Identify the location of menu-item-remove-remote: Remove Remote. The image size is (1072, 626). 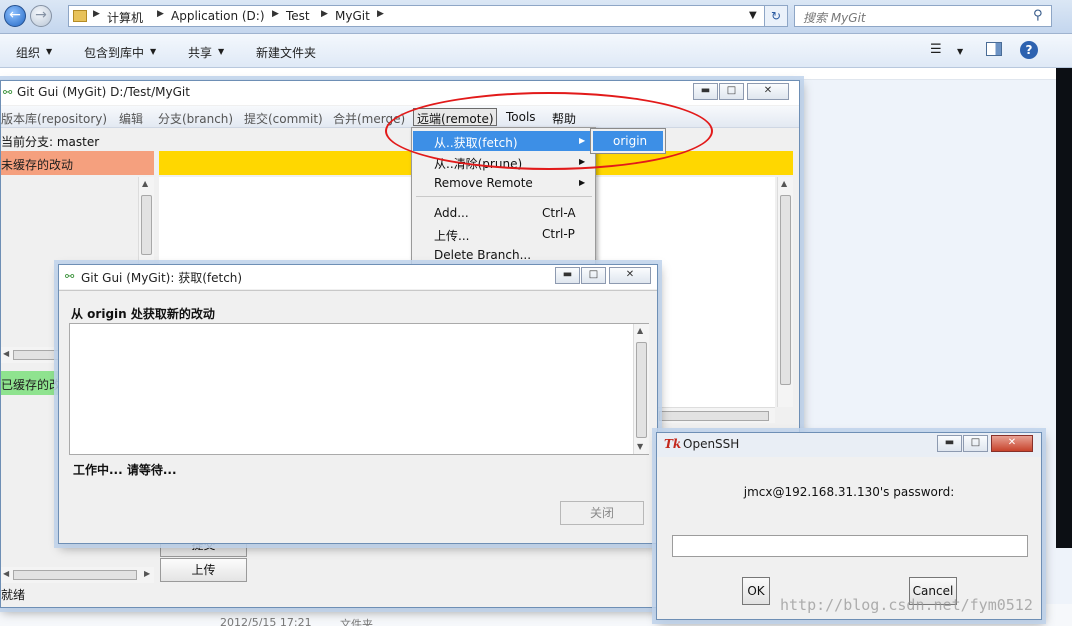
(483, 183).